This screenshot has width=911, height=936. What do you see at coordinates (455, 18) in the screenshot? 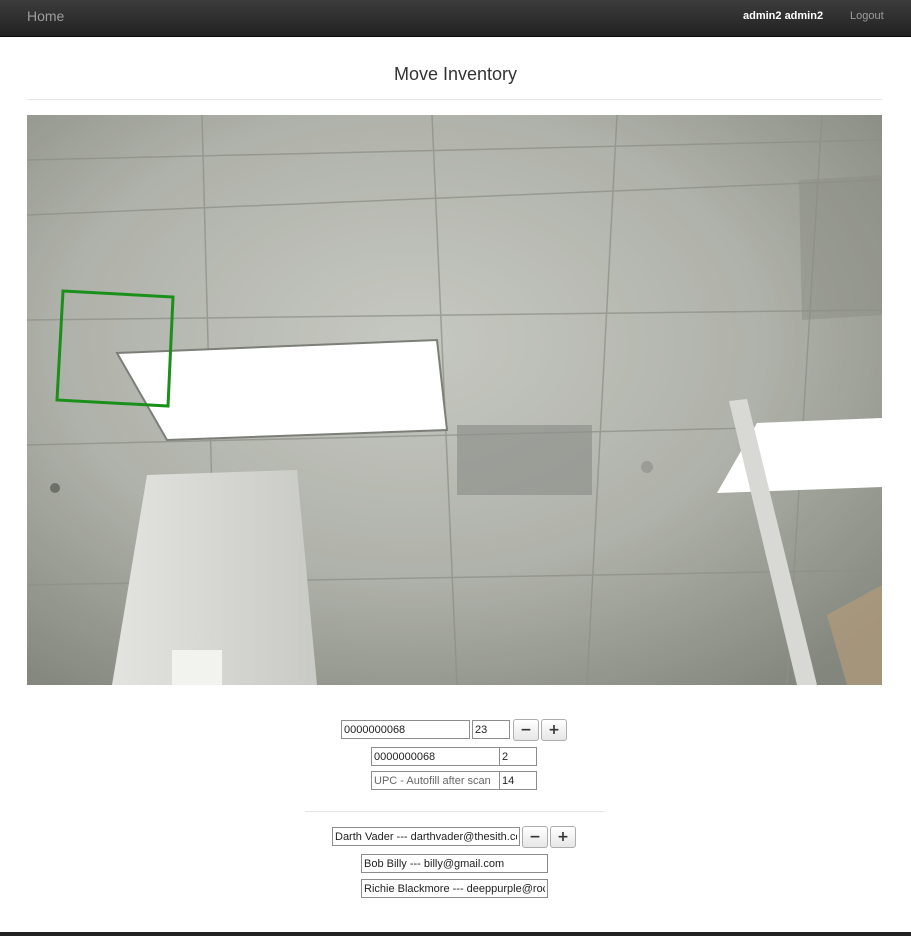
I see `top-navbar: Home admin2 admin2 Logout` at bounding box center [455, 18].